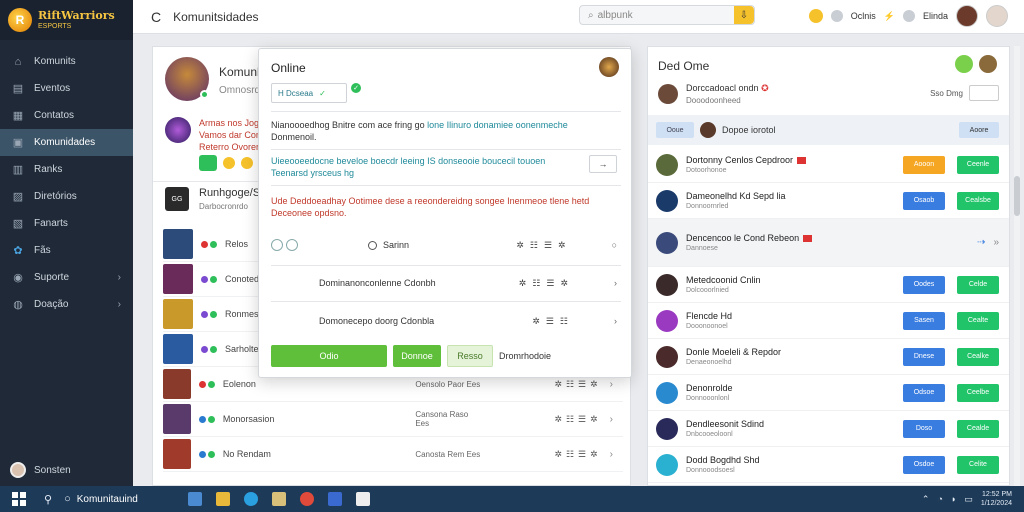 The width and height of the screenshot is (1024, 512). Describe the element at coordinates (66, 115) in the screenshot. I see `sidebar-item-contatos: ▦ Contatos` at that location.